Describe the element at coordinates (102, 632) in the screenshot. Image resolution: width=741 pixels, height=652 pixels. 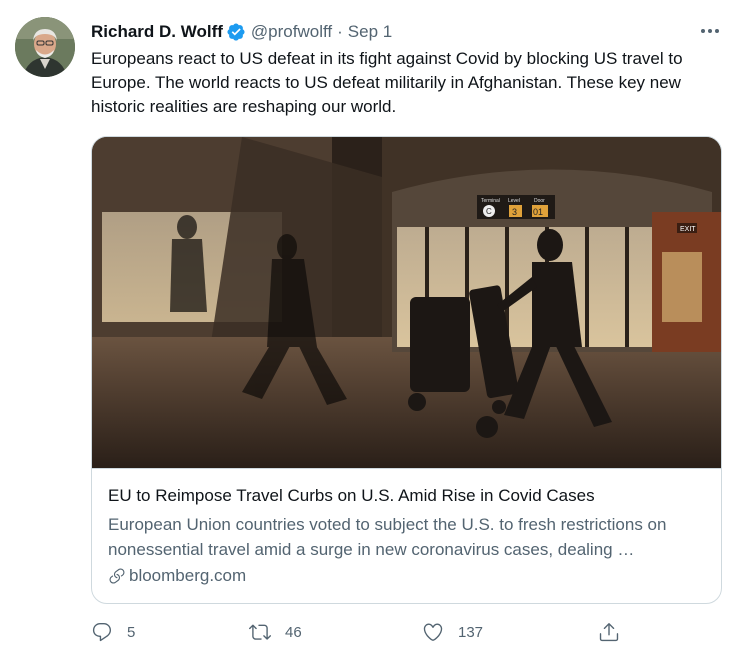
I see `reply-icon` at that location.